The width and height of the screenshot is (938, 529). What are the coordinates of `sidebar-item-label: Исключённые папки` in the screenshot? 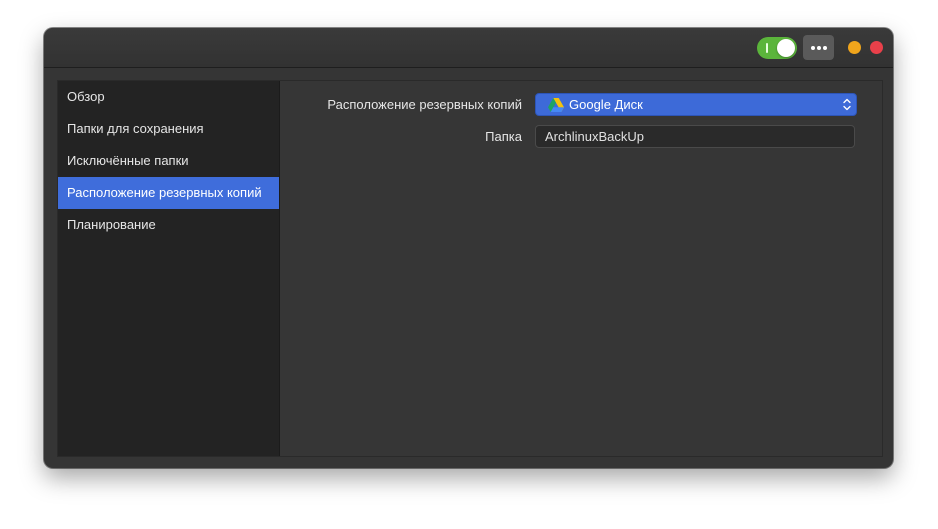 It's located at (128, 160).